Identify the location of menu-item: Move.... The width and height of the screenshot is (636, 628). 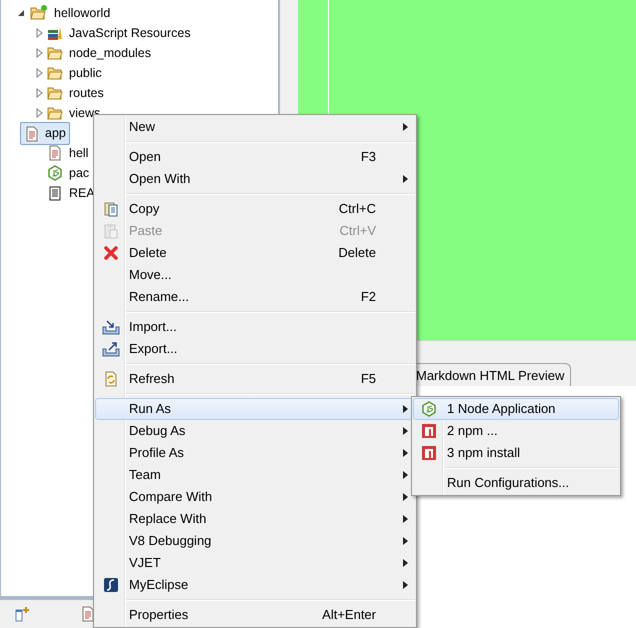
(255, 275).